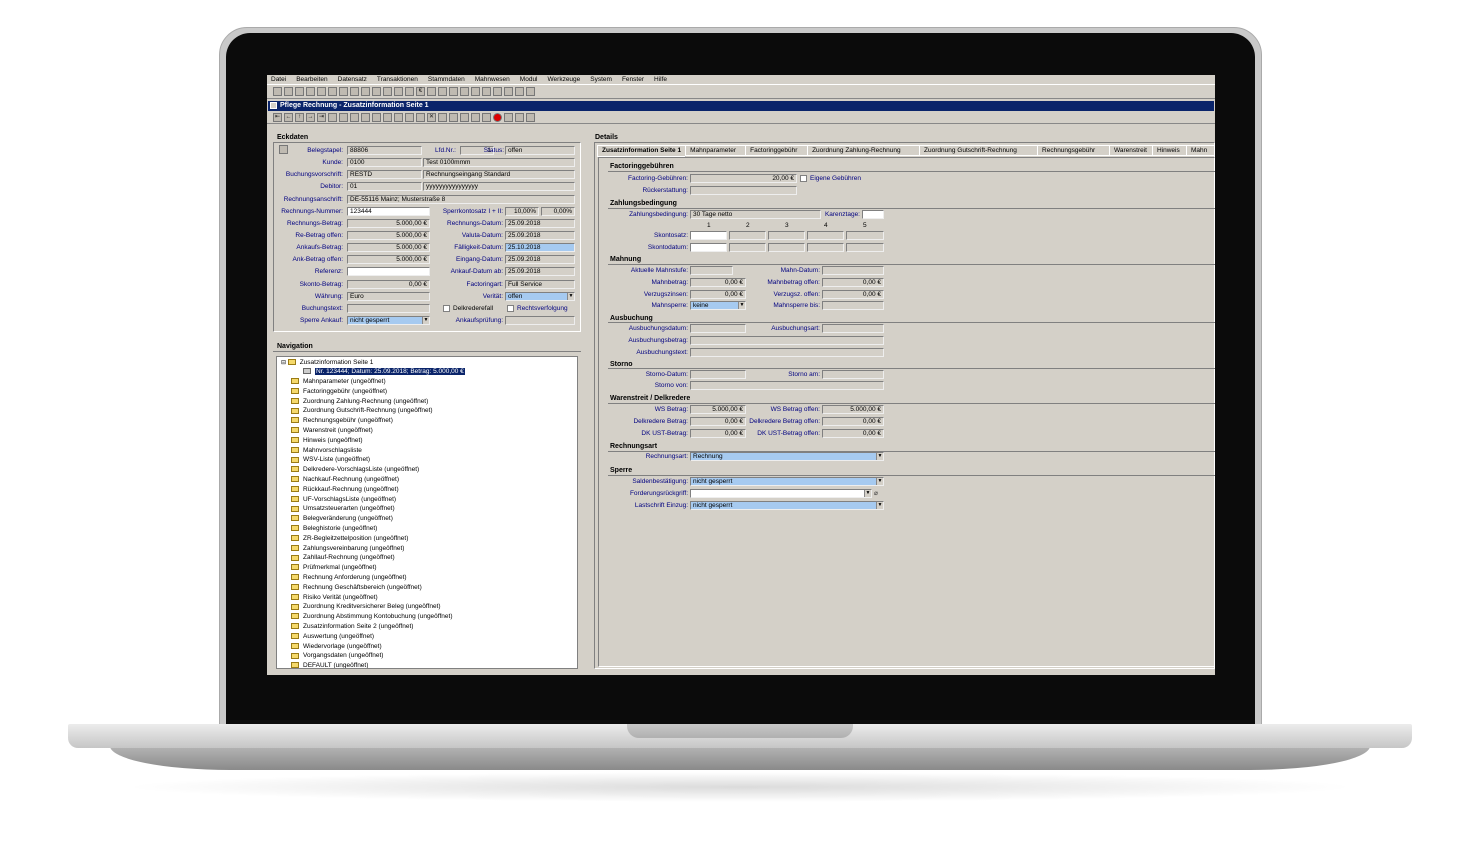 The width and height of the screenshot is (1476, 856). Describe the element at coordinates (876, 493) in the screenshot. I see `clear-icon: ⌀` at that location.